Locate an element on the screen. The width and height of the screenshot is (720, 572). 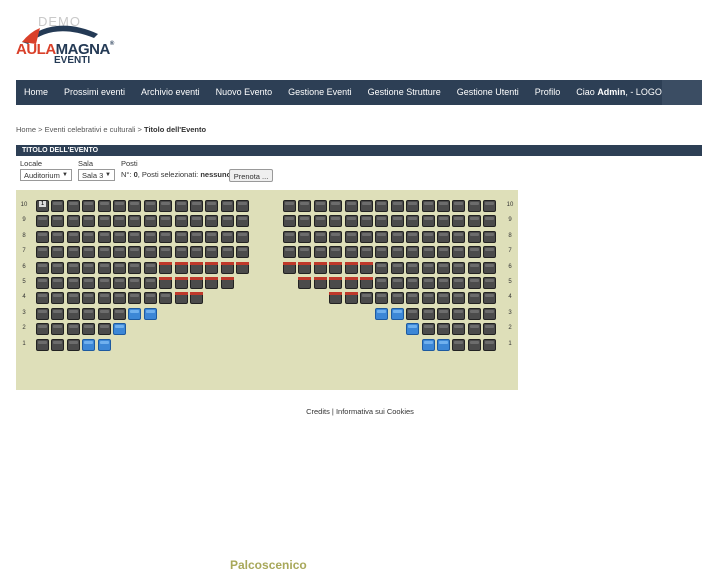
nav-archivio-eventi: Archivio eventi is located at coordinates (170, 92).